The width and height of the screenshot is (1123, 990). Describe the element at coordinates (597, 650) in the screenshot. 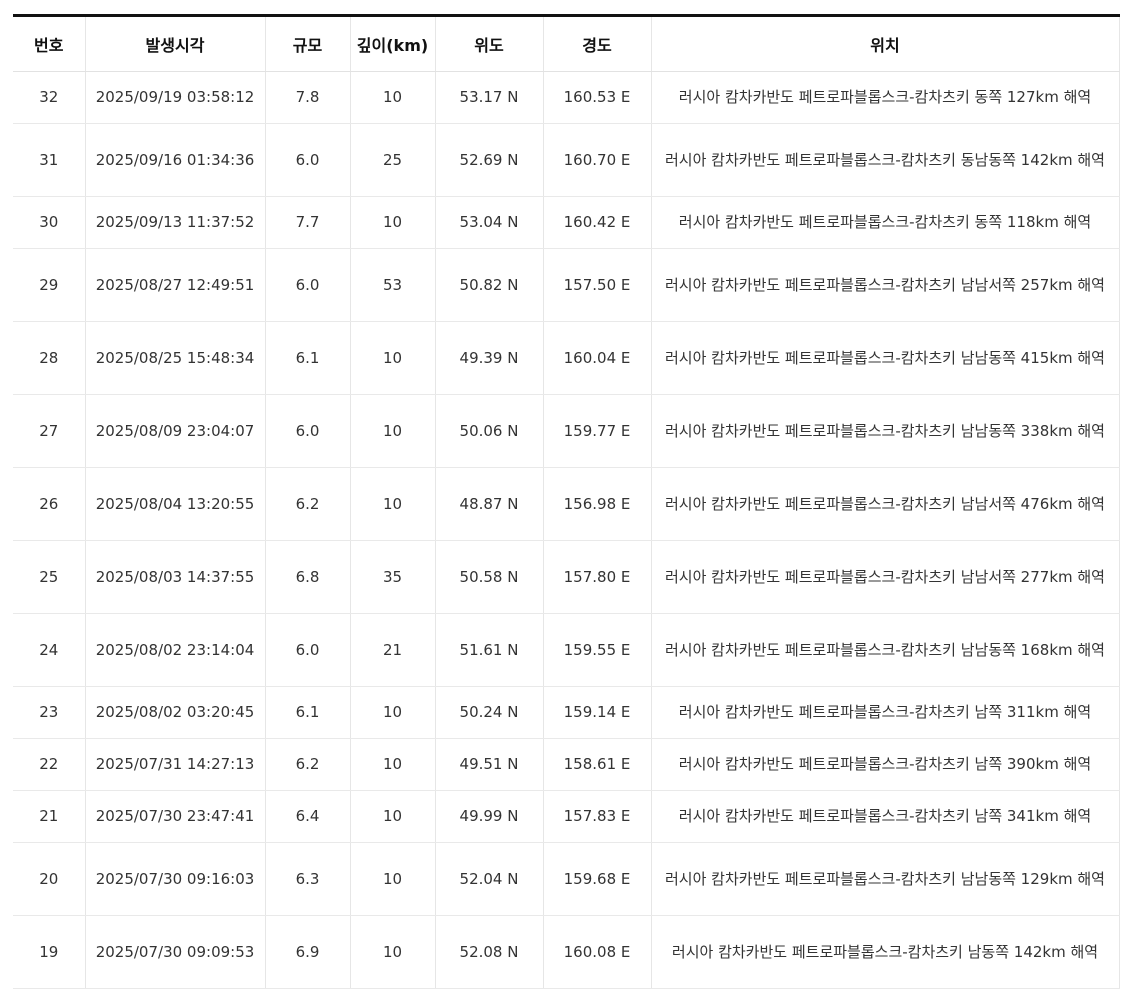

I see `cell-longitude: 159.55 E` at that location.